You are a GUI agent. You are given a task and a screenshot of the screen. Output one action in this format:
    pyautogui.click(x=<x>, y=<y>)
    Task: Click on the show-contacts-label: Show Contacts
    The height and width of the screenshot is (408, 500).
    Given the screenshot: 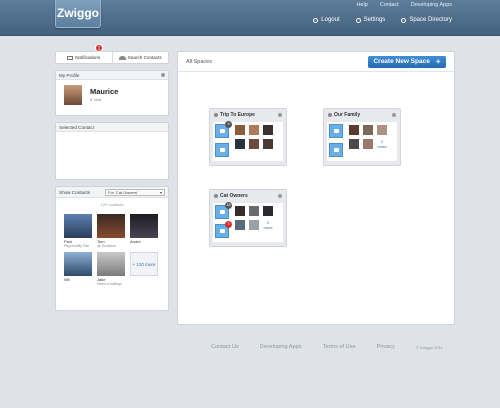 What is the action you would take?
    pyautogui.click(x=74, y=192)
    